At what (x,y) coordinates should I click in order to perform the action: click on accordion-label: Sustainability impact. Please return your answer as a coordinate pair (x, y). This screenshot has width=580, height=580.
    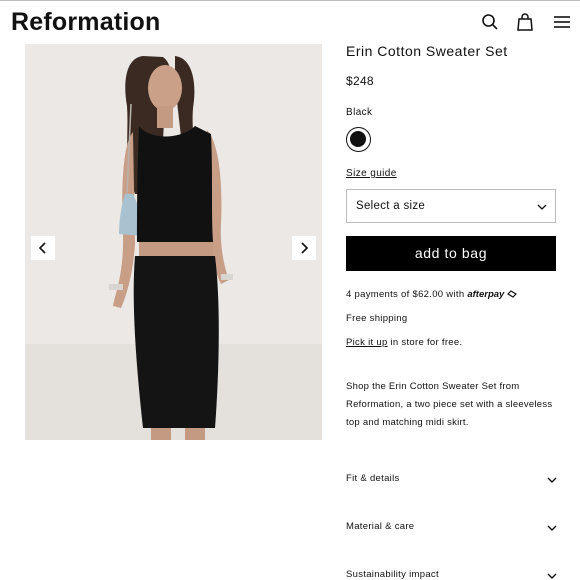
    Looking at the image, I should click on (392, 574).